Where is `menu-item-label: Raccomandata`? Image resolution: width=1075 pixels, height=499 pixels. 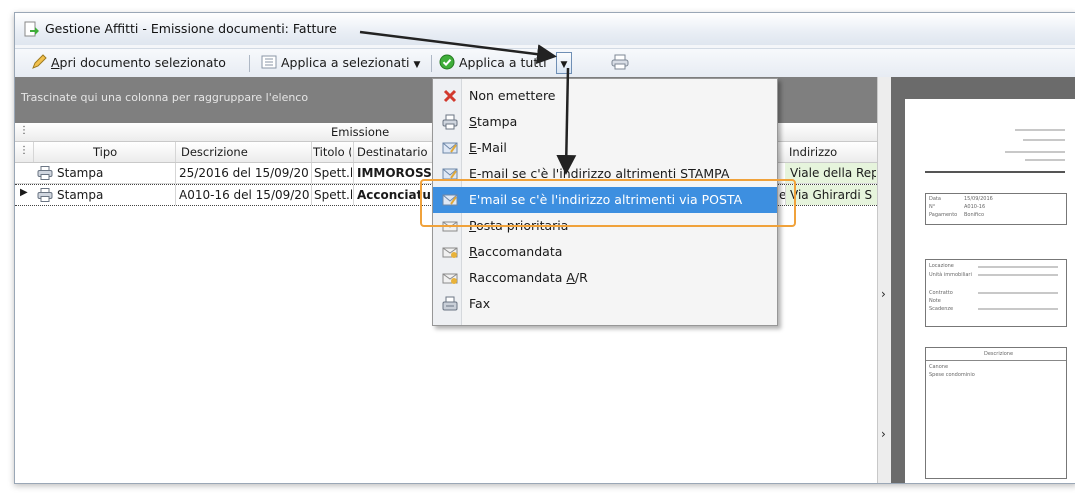
menu-item-label: Raccomandata is located at coordinates (515, 251).